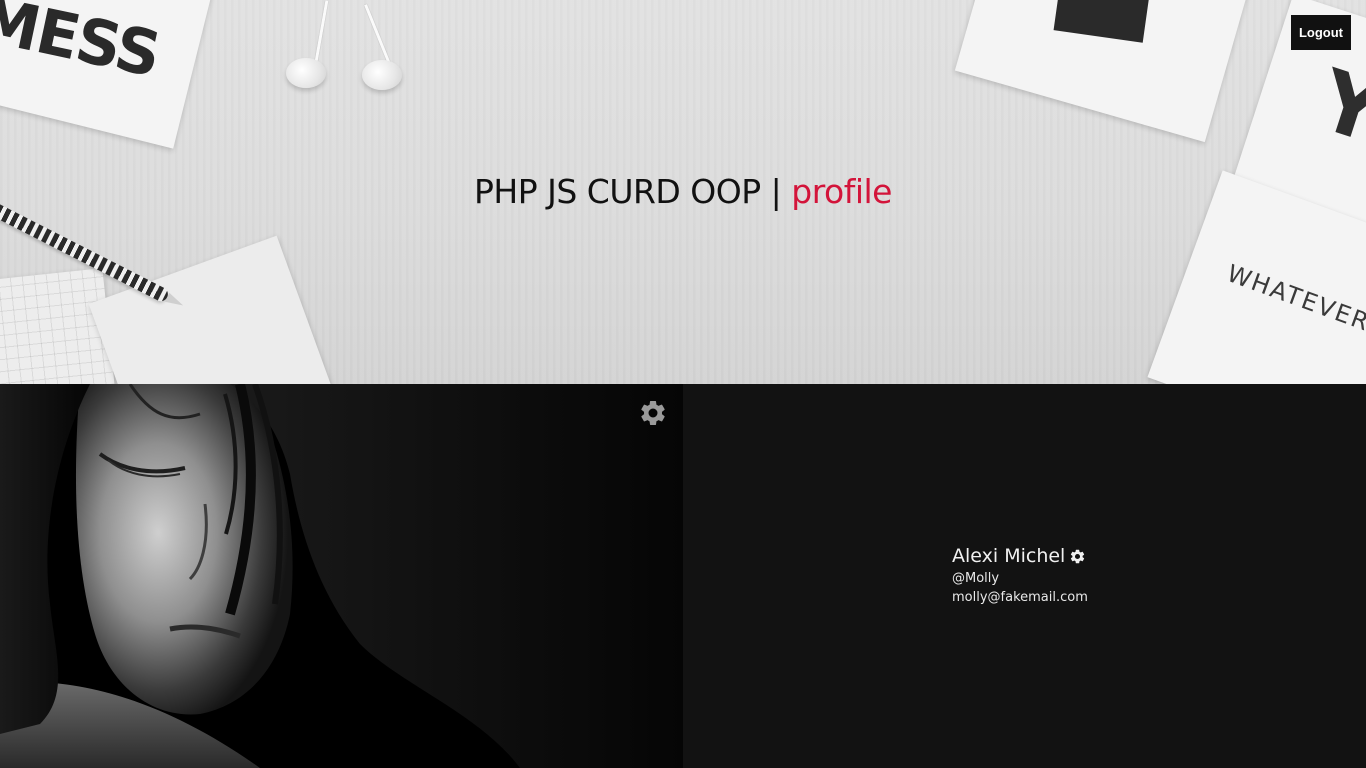 This screenshot has height=768, width=1366. Describe the element at coordinates (1101, 21) in the screenshot. I see `decorative-block` at that location.